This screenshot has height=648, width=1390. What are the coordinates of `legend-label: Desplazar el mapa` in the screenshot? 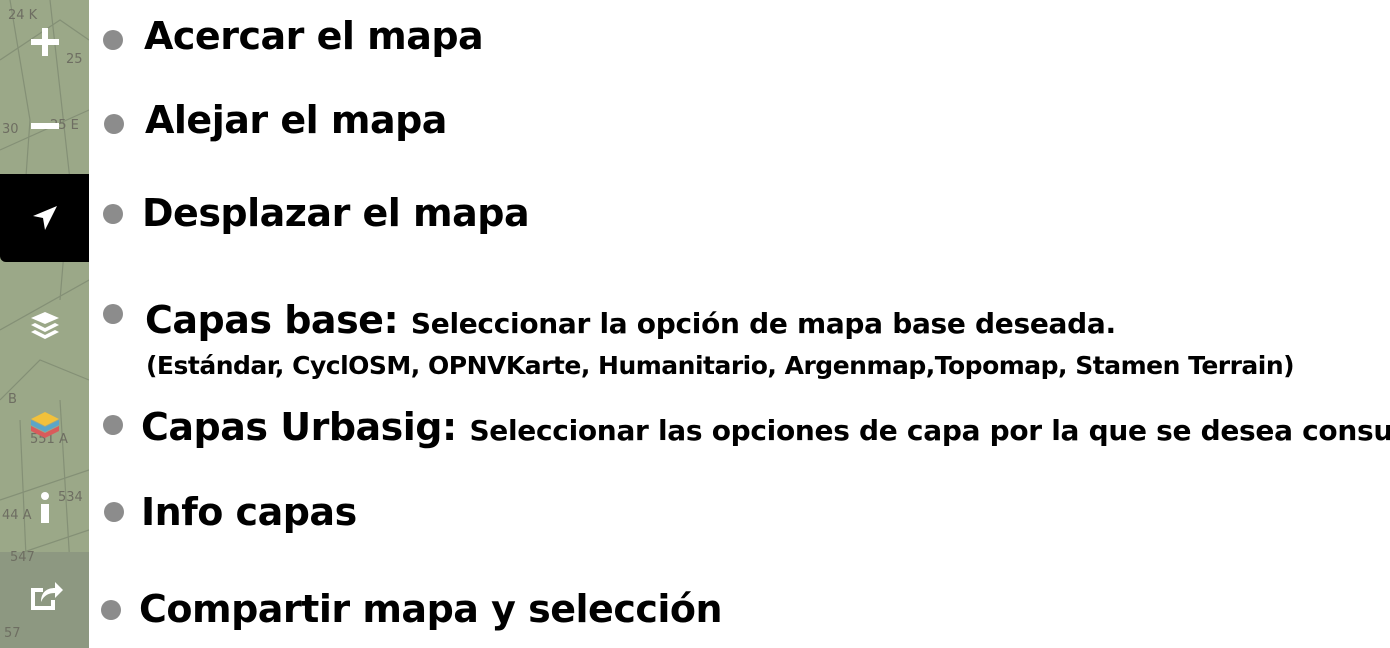 It's located at (336, 213).